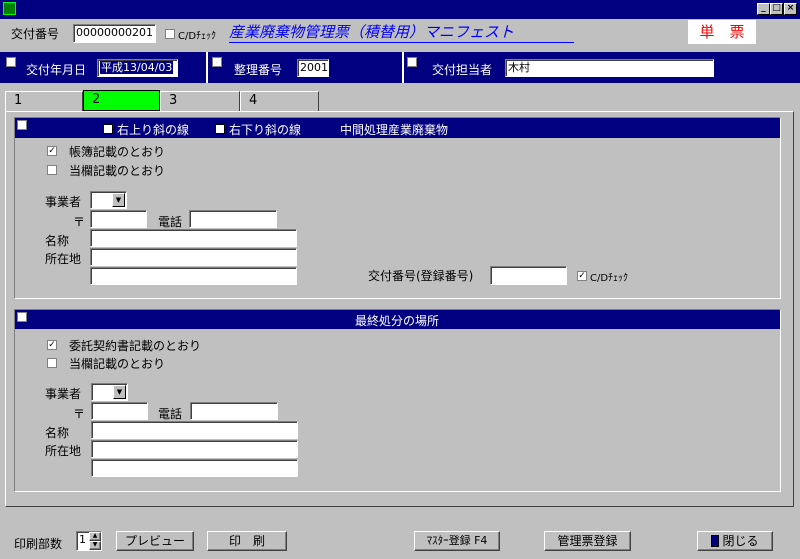  I want to click on contract-checkbox: ✓, so click(52, 345).